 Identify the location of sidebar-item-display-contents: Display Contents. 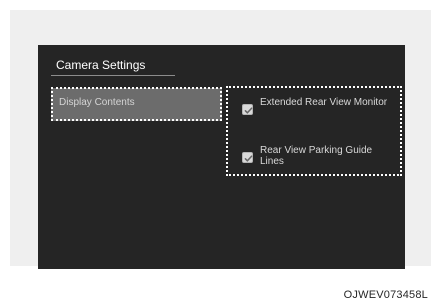
(136, 104).